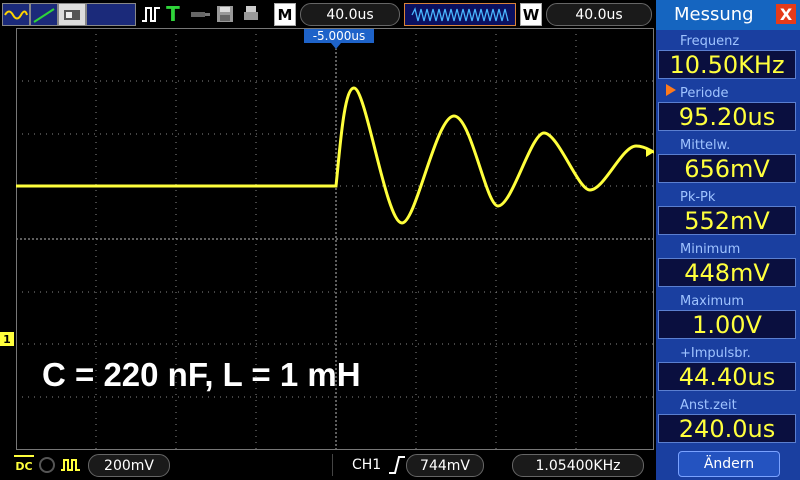 This screenshot has height=480, width=800. What do you see at coordinates (715, 353) in the screenshot?
I see `measure-label-impulsbr: +Impulsbr.` at bounding box center [715, 353].